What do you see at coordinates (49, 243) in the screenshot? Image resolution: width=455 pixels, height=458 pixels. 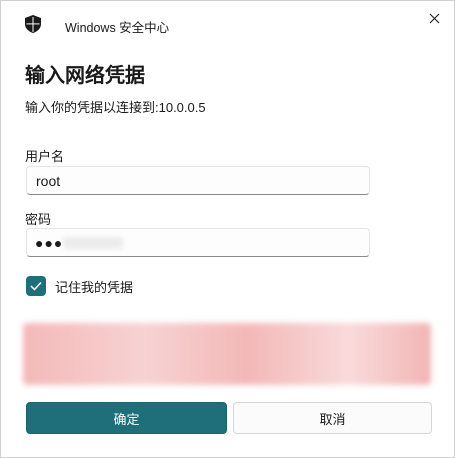 I see `password-mask: ●●●` at bounding box center [49, 243].